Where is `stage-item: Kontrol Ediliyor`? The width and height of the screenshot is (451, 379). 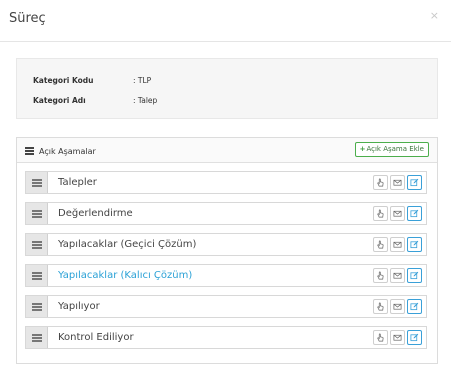 stage-item: Kontrol Ediliyor is located at coordinates (226, 337).